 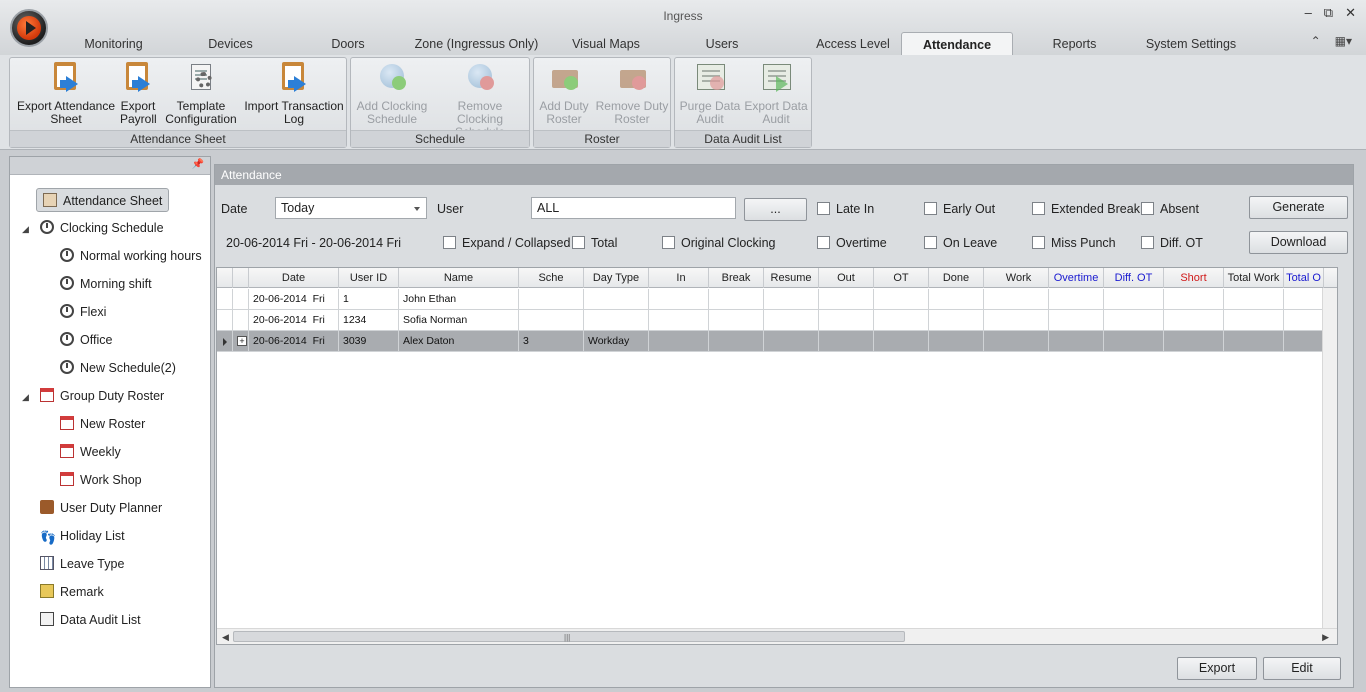 What do you see at coordinates (90, 452) in the screenshot?
I see `tree-item-weekly: Weekly` at bounding box center [90, 452].